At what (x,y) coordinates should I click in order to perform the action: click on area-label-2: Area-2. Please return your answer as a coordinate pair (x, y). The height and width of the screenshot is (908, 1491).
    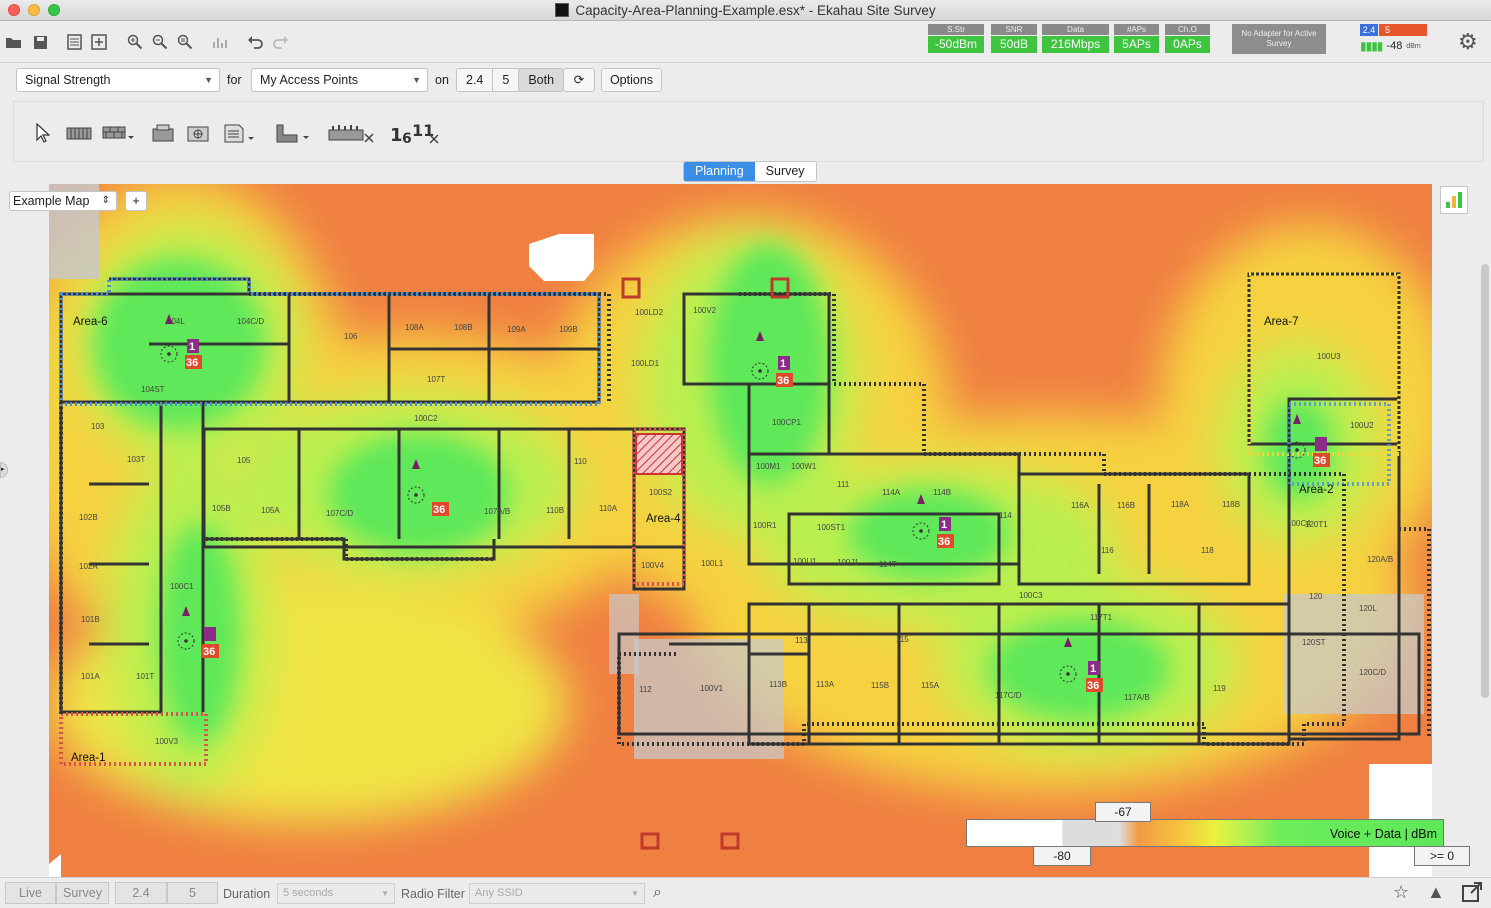
    Looking at the image, I should click on (1316, 490).